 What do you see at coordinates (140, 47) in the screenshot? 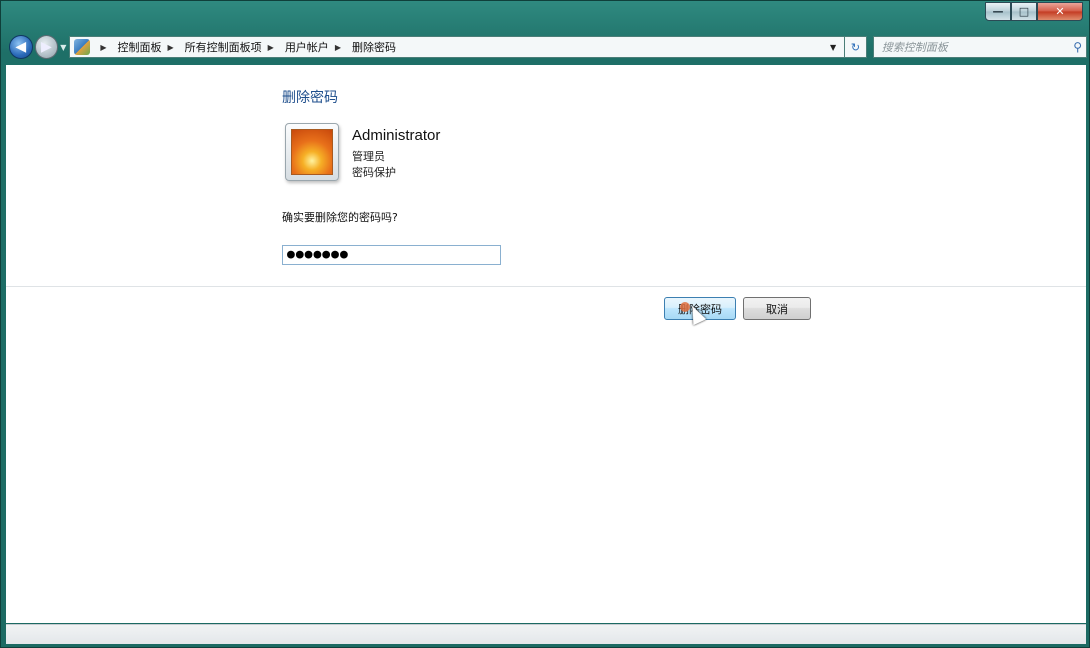
I see `breadcrumb-control-panel: 控制面板` at bounding box center [140, 47].